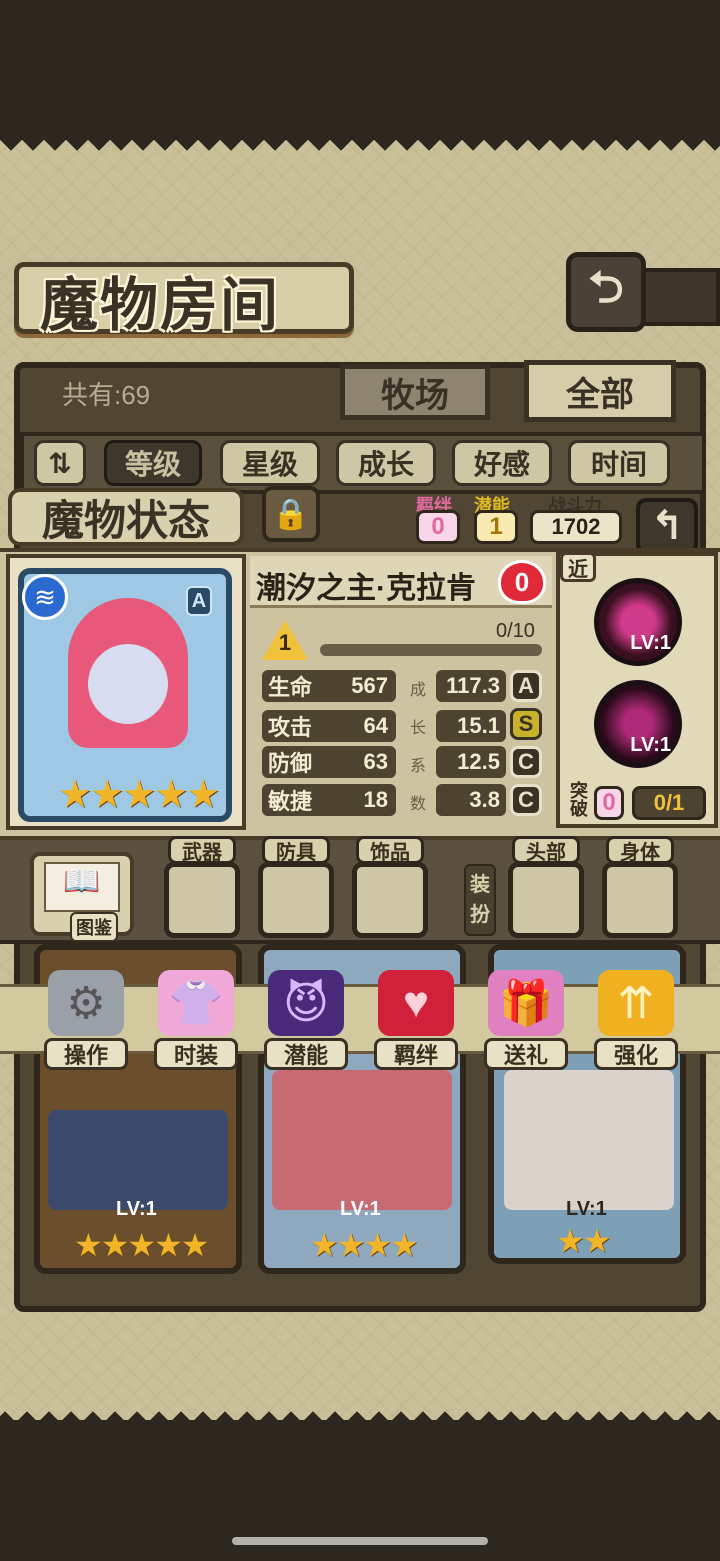 This screenshot has height=1561, width=720. I want to click on sort-time: 时间, so click(619, 463).